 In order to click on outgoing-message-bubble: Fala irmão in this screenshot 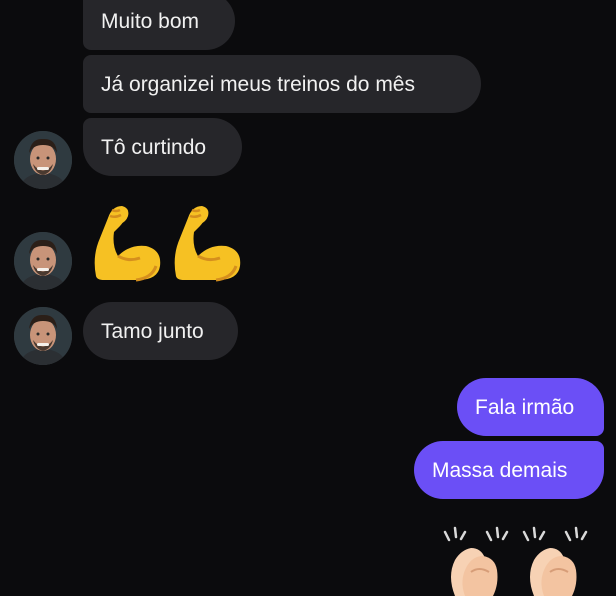, I will do `click(530, 407)`.